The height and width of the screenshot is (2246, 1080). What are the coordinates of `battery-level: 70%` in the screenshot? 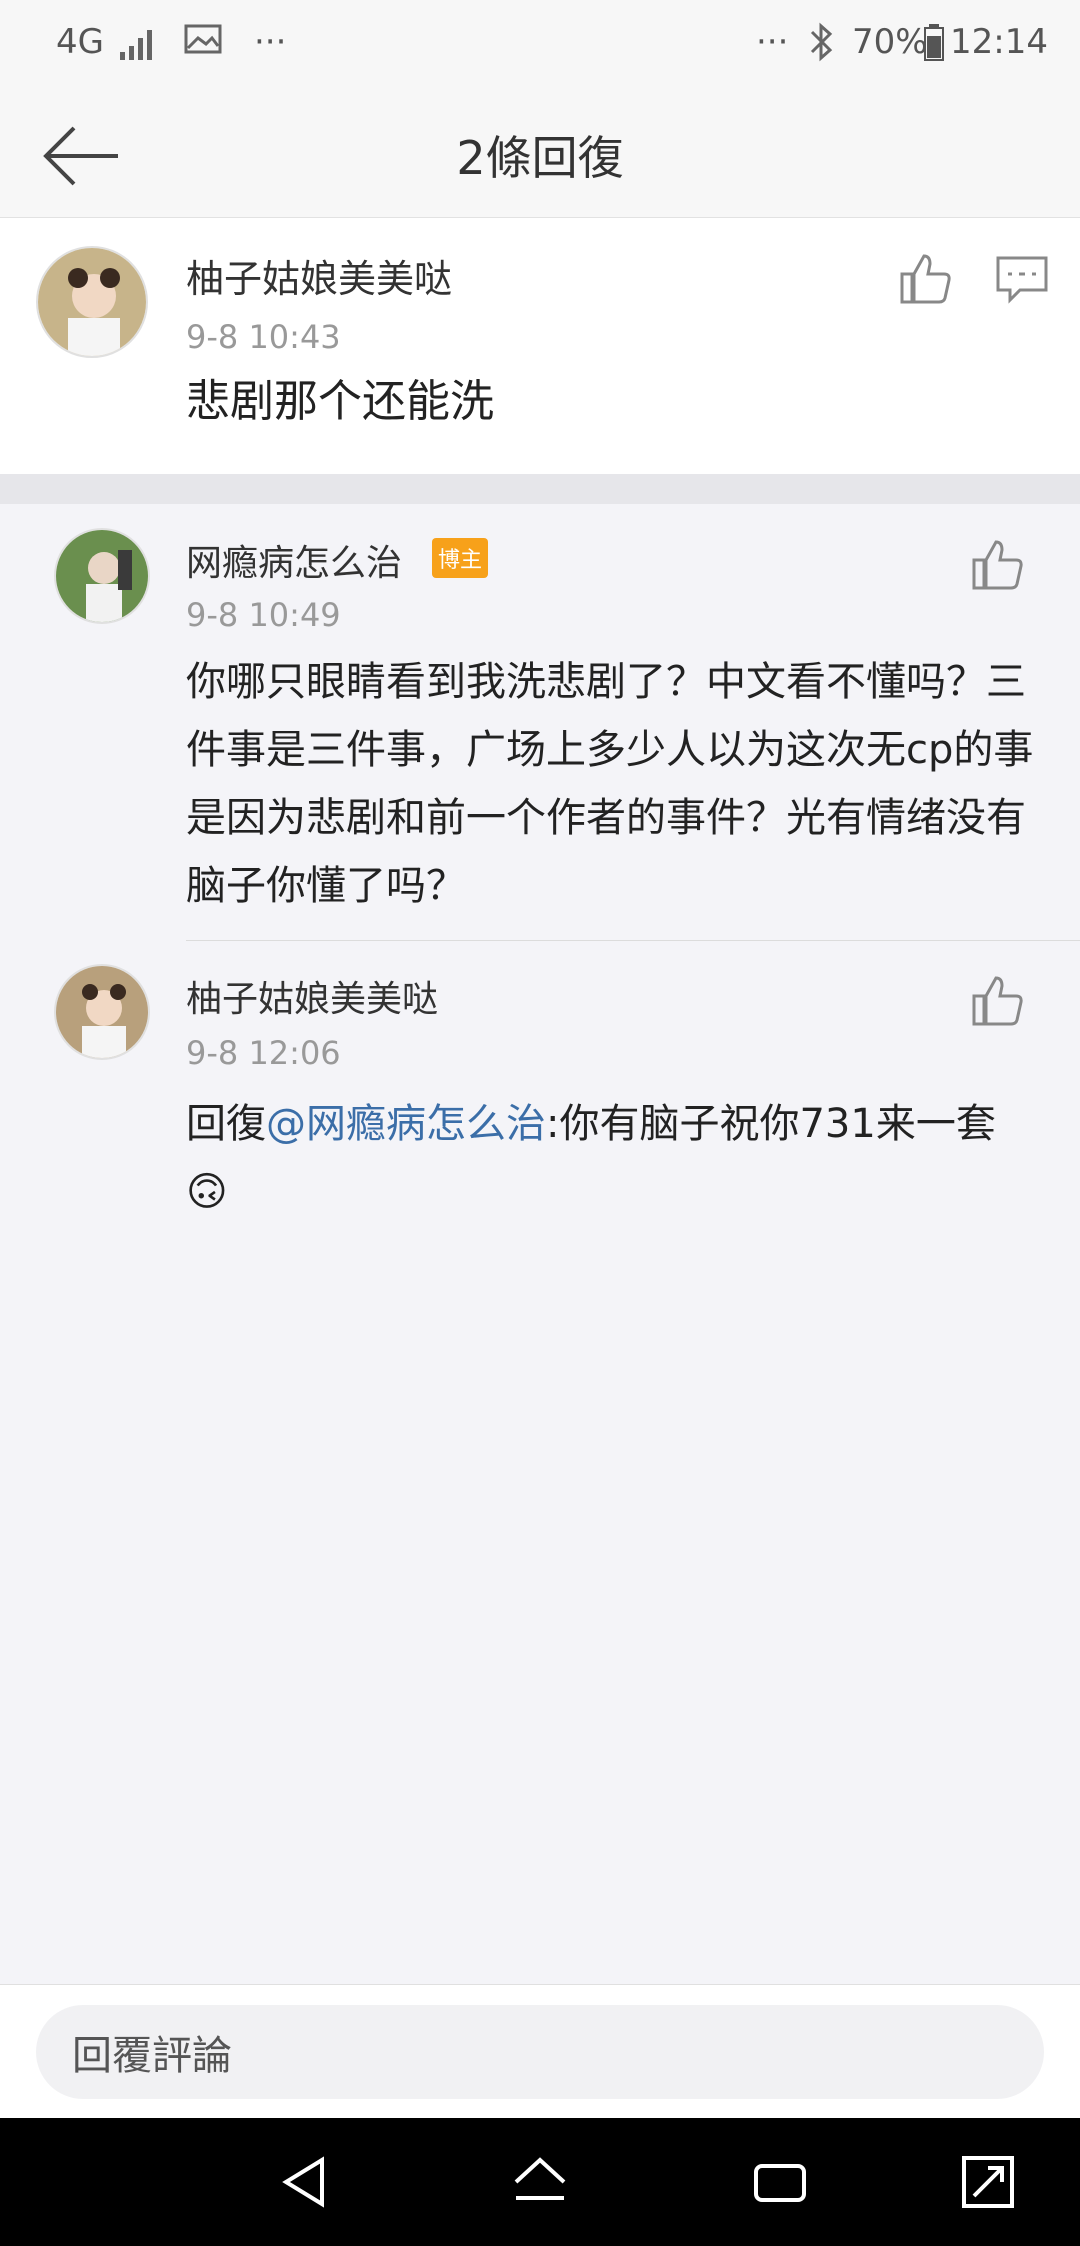 It's located at (890, 42).